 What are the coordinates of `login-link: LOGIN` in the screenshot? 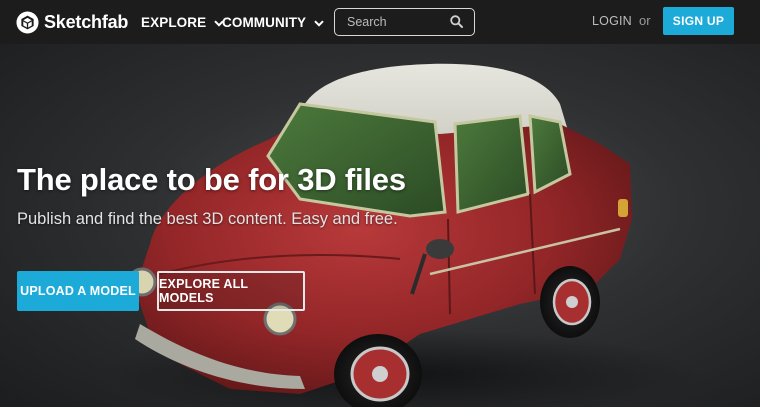 It's located at (612, 21).